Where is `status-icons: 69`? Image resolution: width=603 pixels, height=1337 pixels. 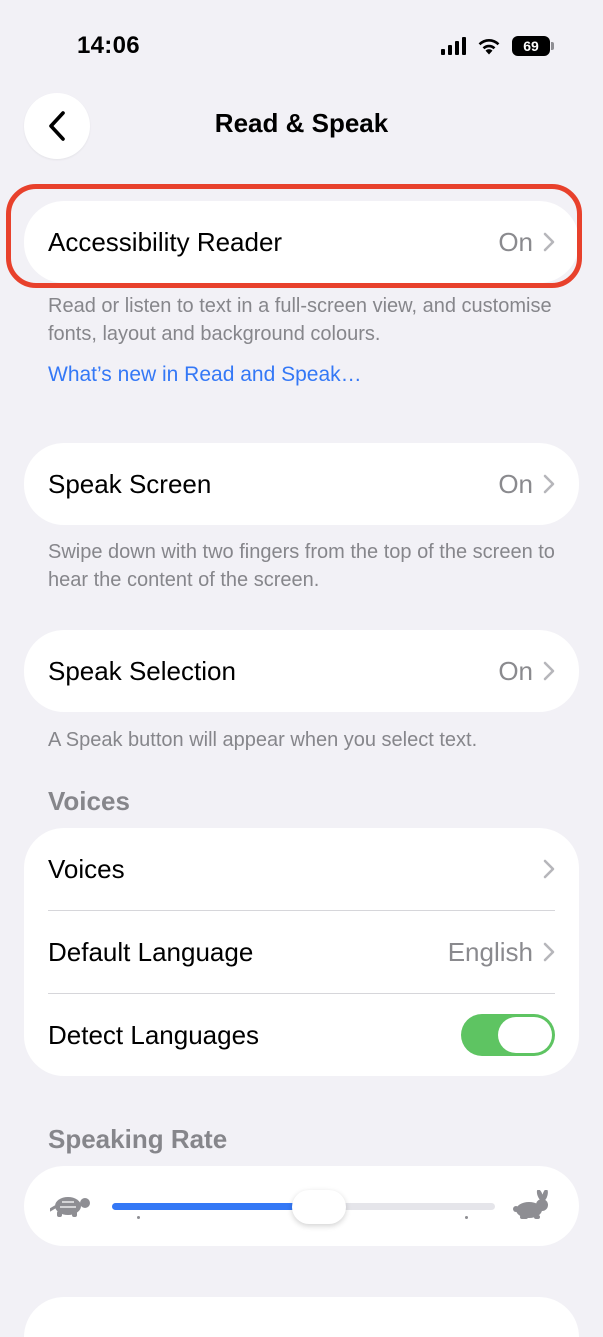
status-icons: 69 is located at coordinates (497, 46).